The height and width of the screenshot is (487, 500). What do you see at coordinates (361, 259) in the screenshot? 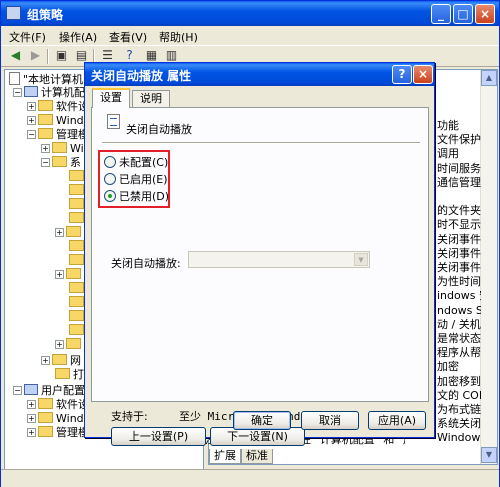
I see `chevron-down-icon: ▼` at bounding box center [361, 259].